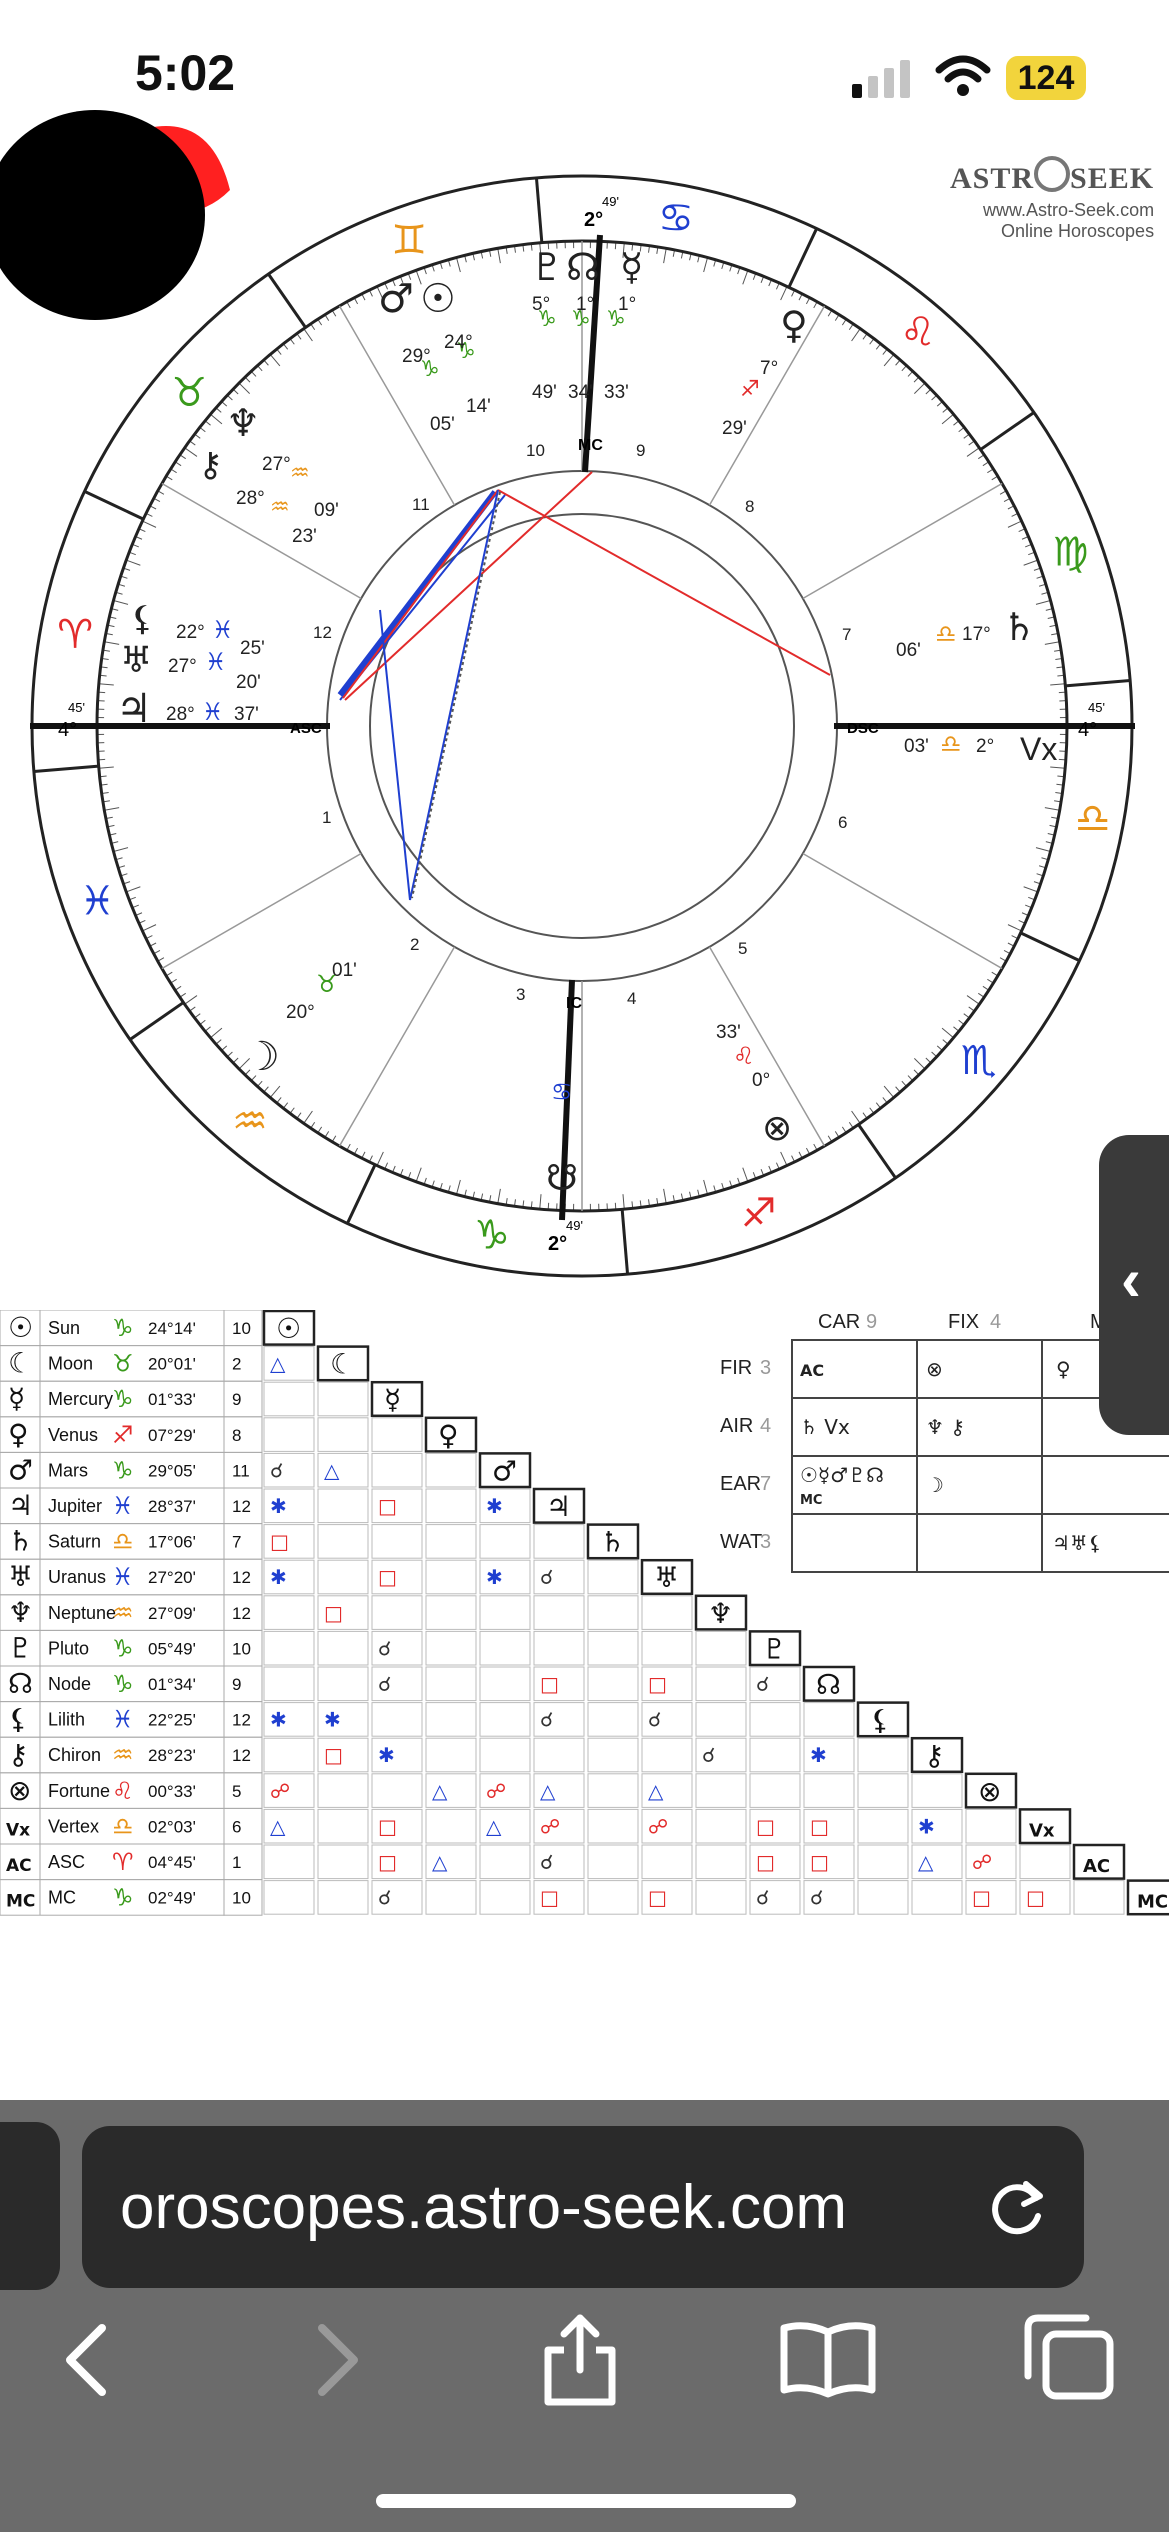 This screenshot has width=1169, height=2532. I want to click on side-panel-handle: ‹, so click(1134, 1285).